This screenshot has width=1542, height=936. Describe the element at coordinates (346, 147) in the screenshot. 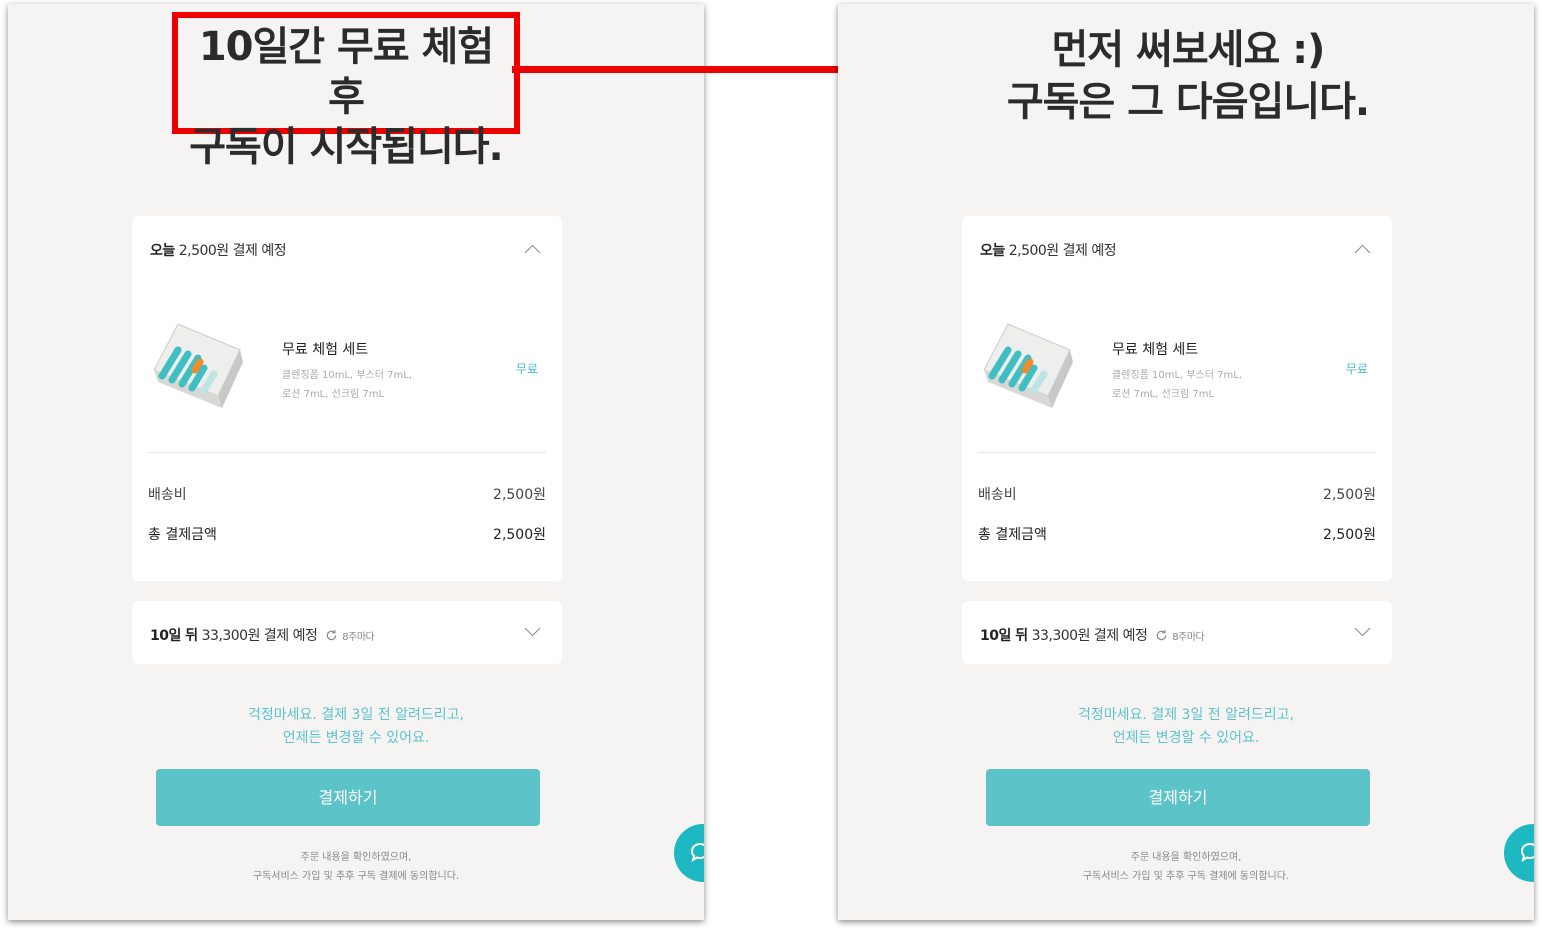

I see `headline-line-2: 구독이 시작됩니다.` at that location.